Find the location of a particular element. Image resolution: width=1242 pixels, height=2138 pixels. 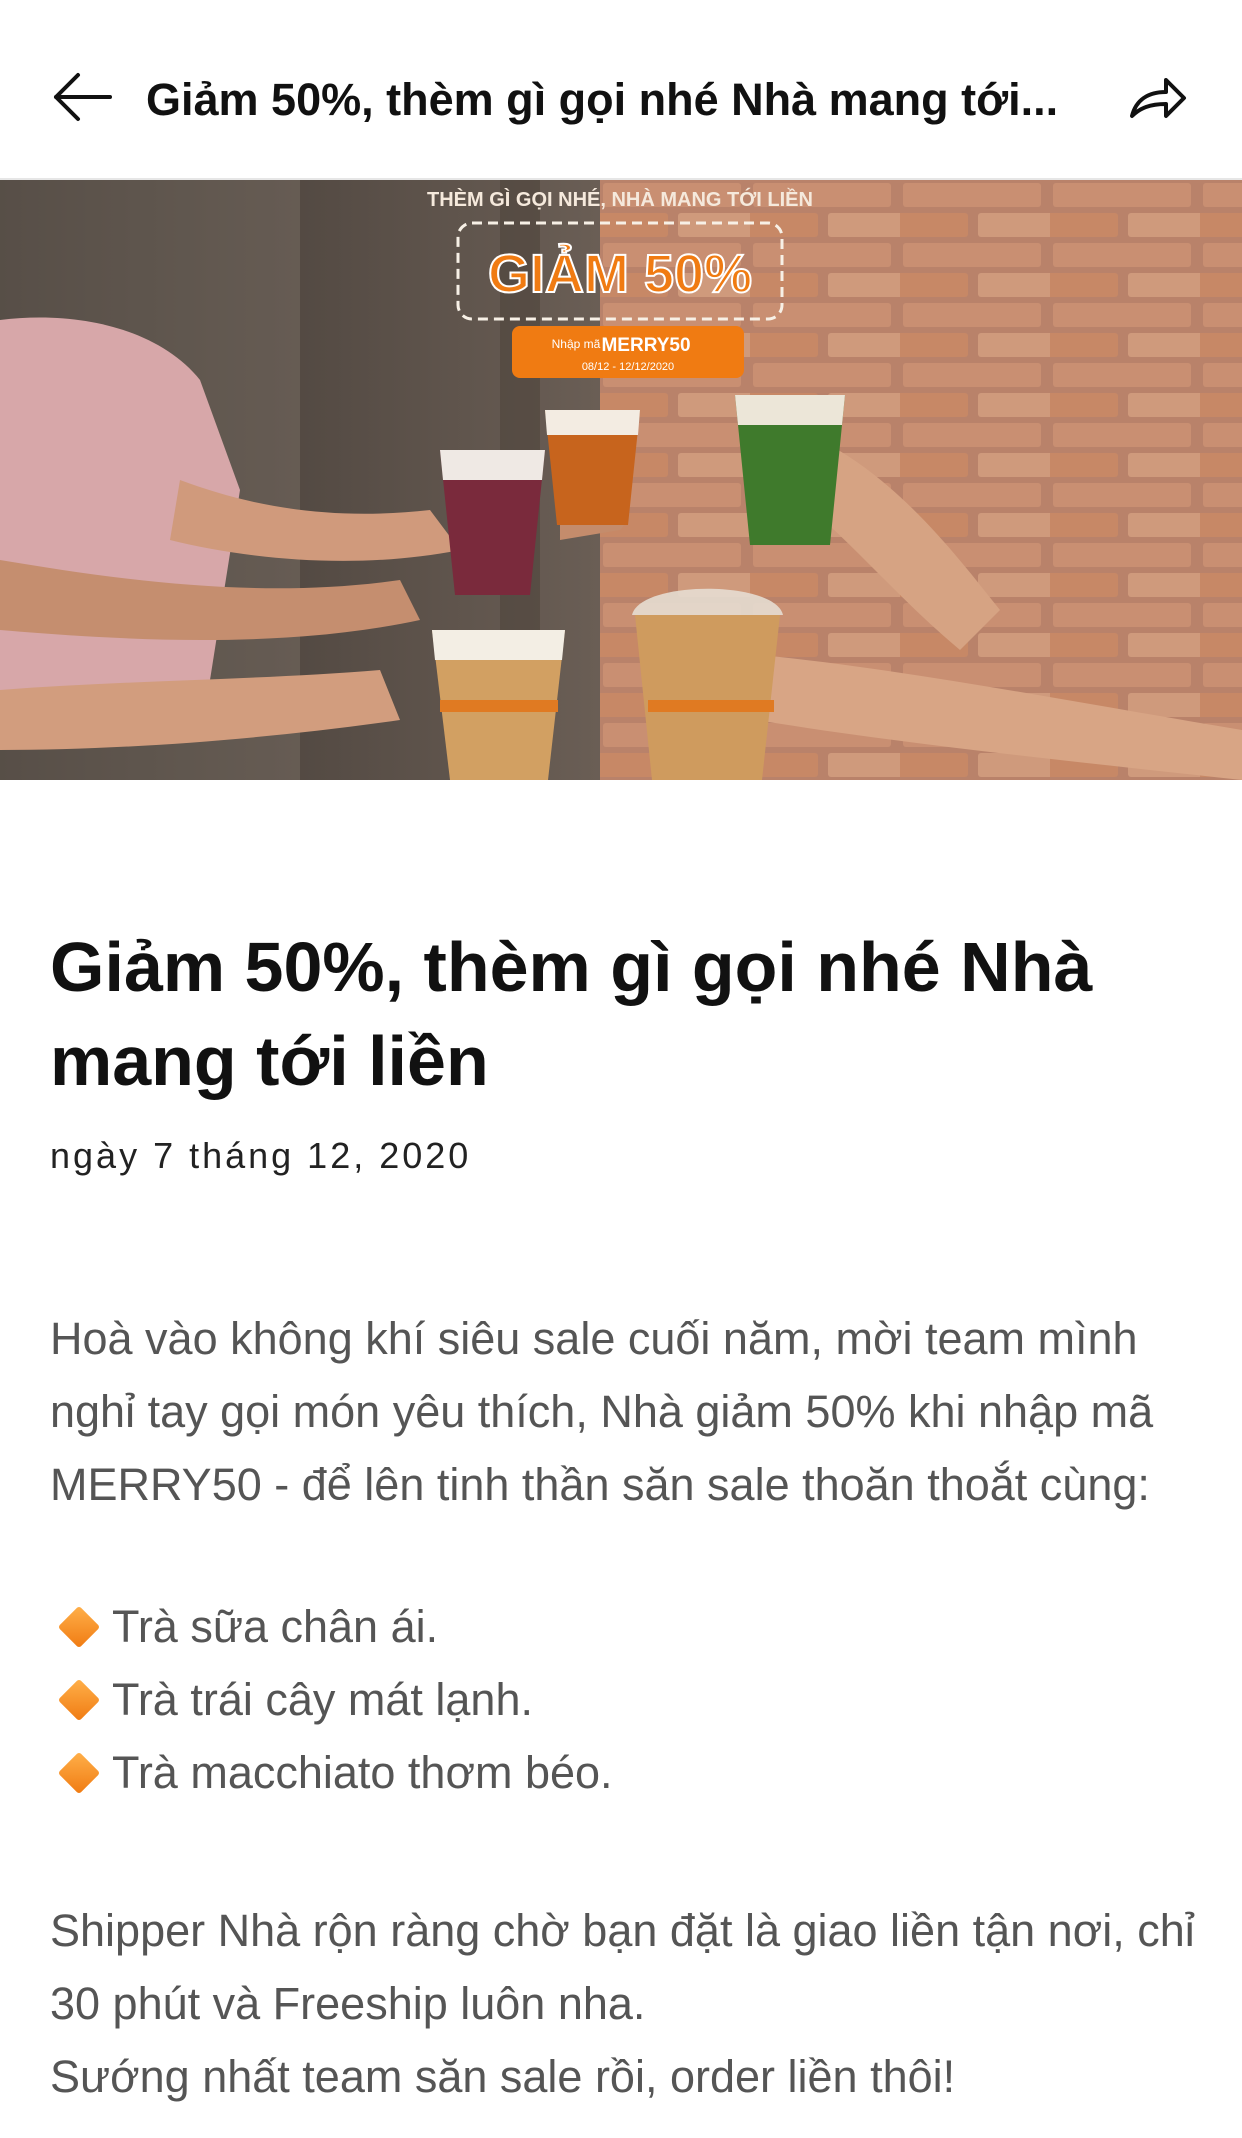

banner-discount: GIẢM 50% is located at coordinates (620, 274).